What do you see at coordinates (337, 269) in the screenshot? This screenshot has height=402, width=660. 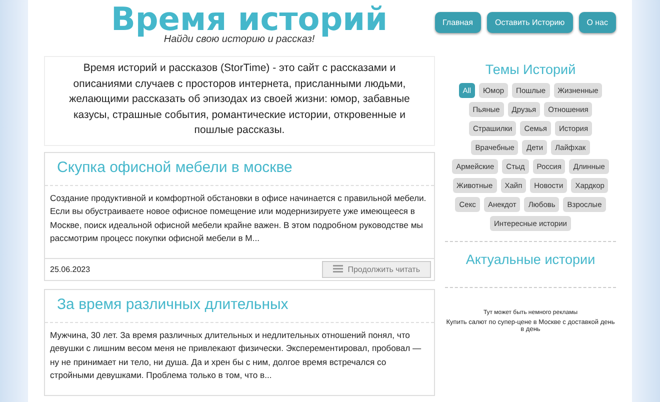 I see `list-icon` at bounding box center [337, 269].